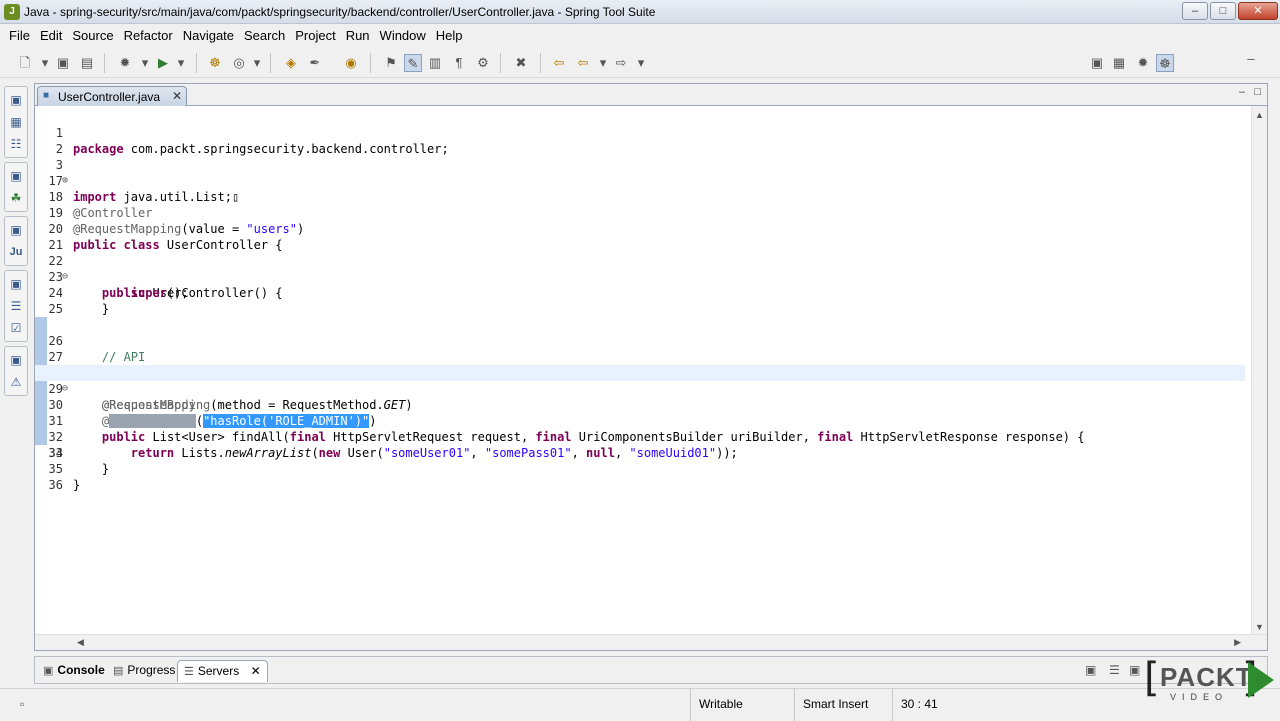 The width and height of the screenshot is (1280, 721). Describe the element at coordinates (583, 63) in the screenshot. I see `back-icon: ⇦` at that location.